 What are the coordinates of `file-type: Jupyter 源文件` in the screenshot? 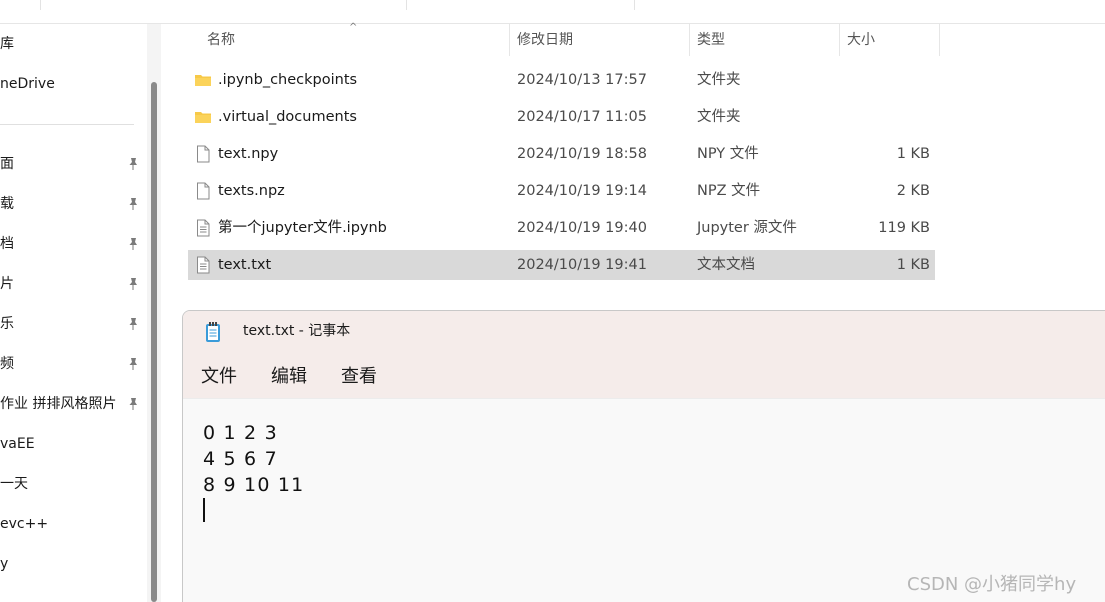 It's located at (747, 228).